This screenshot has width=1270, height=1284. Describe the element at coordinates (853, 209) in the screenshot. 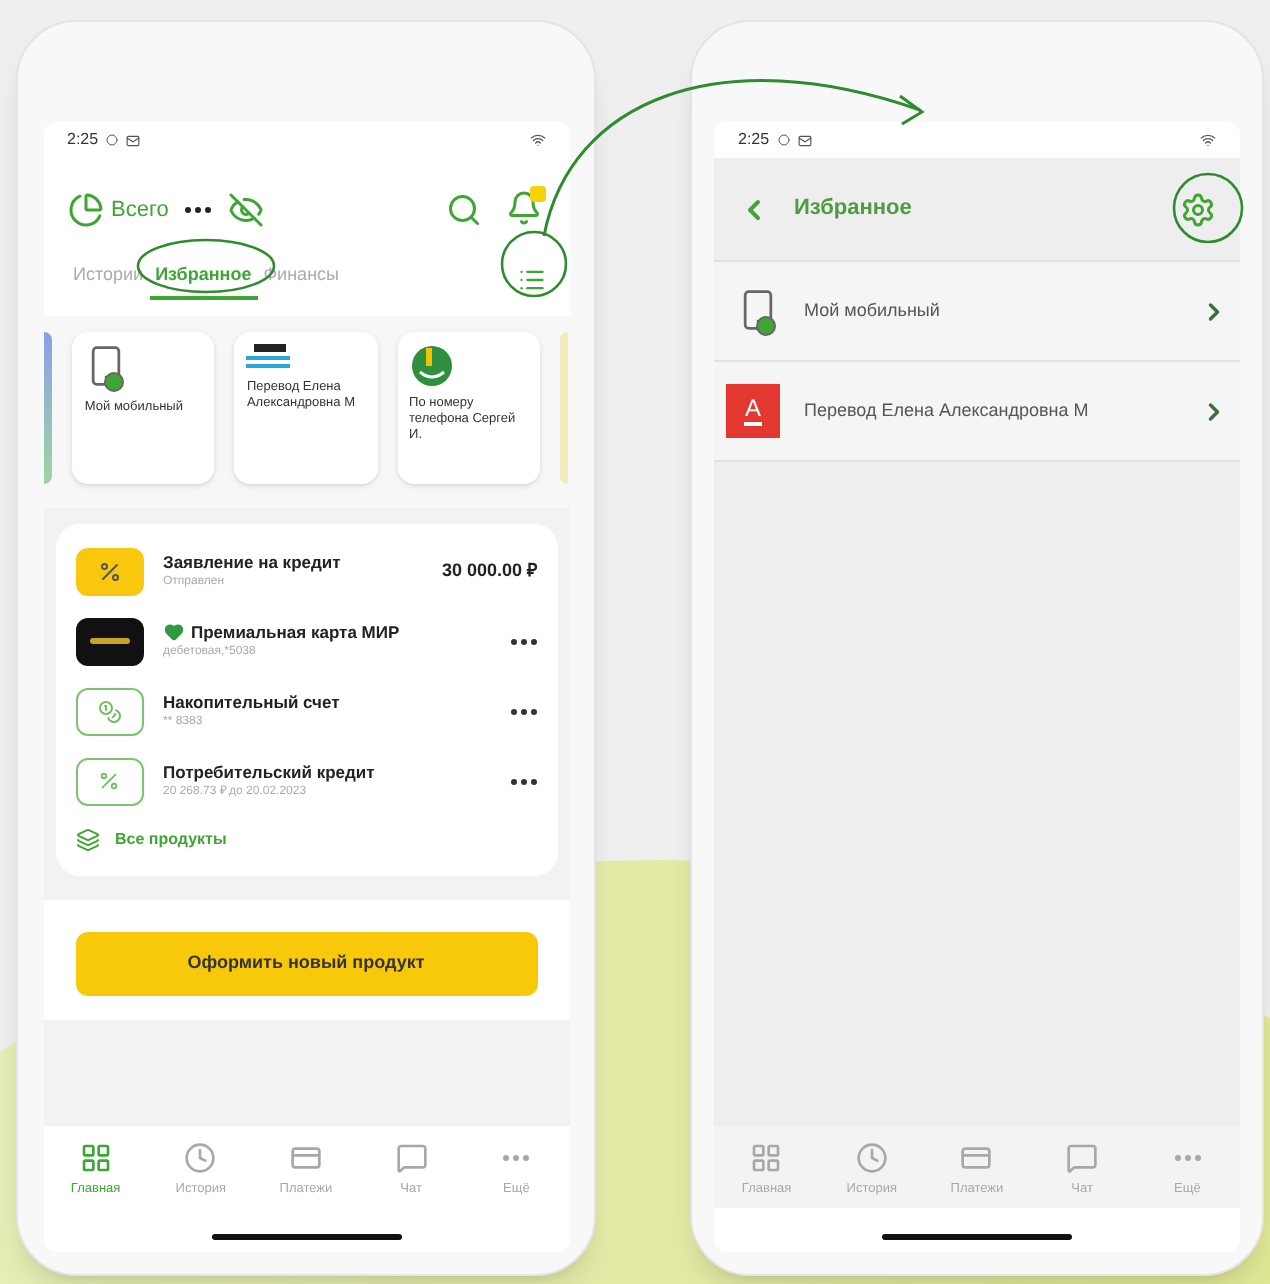

I see `screen-title: Избранное` at that location.